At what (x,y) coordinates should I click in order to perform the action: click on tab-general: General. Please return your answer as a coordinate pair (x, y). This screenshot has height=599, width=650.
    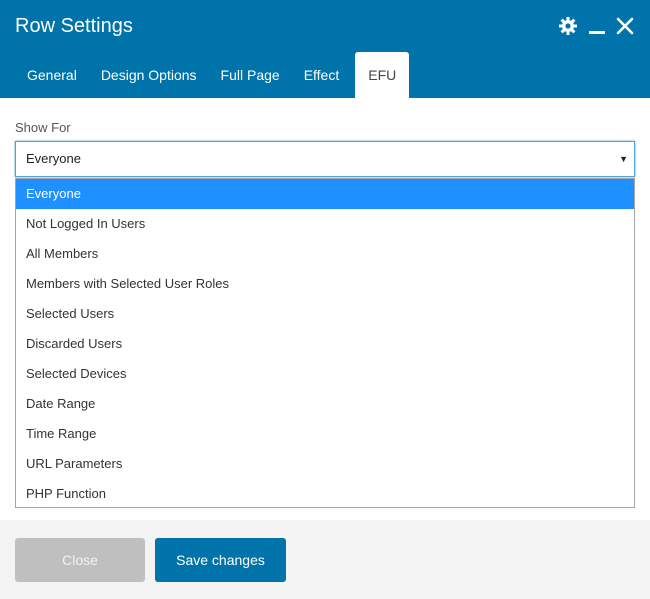
    Looking at the image, I should click on (52, 75).